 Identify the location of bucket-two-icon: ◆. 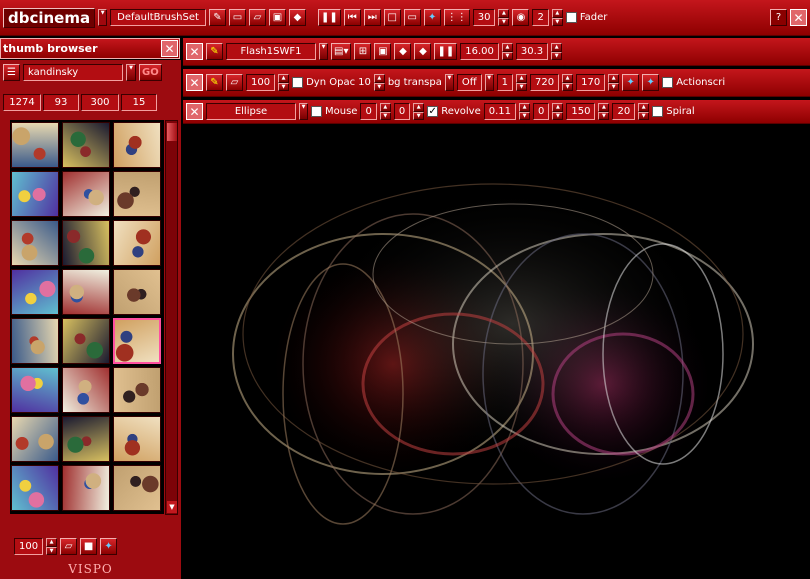
(423, 51).